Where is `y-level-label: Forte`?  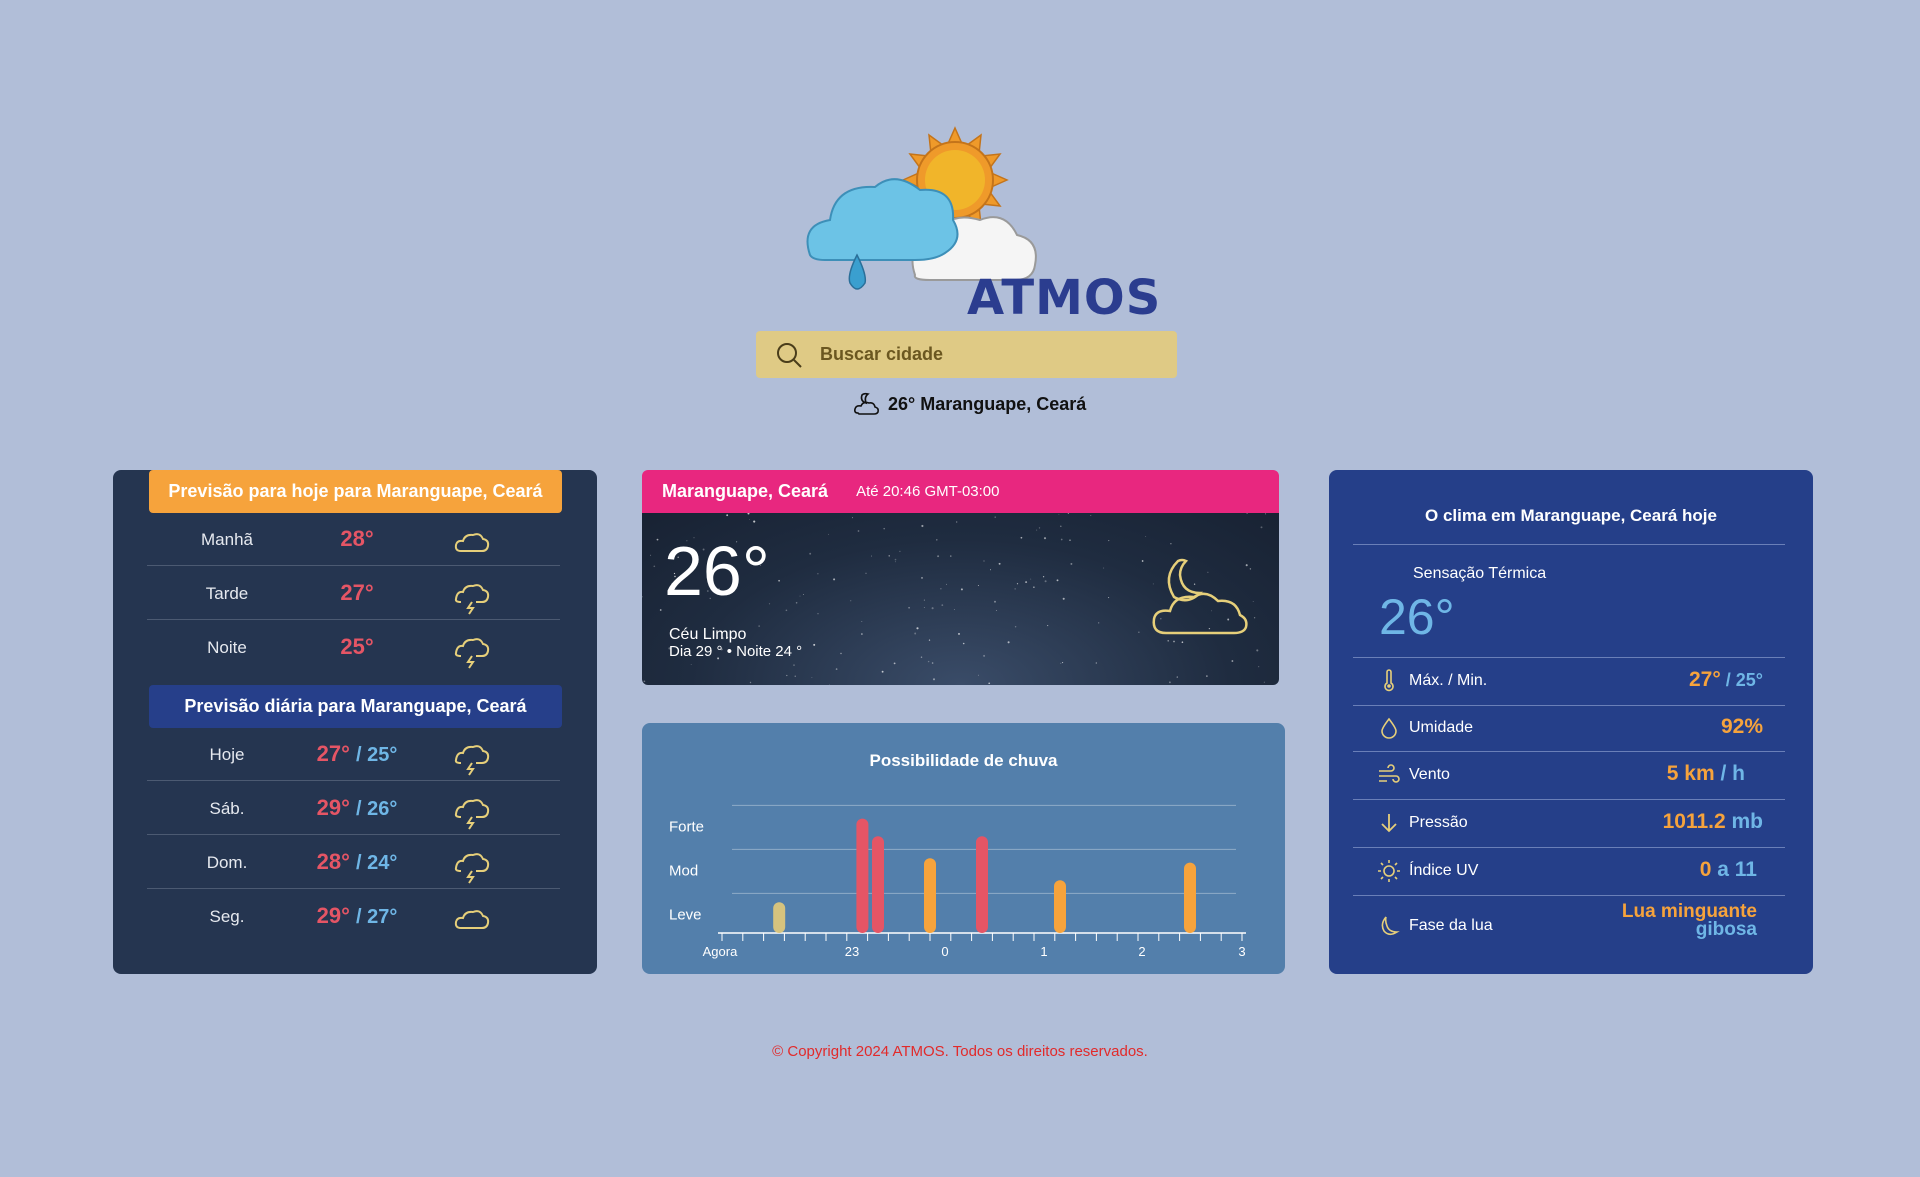 y-level-label: Forte is located at coordinates (686, 826).